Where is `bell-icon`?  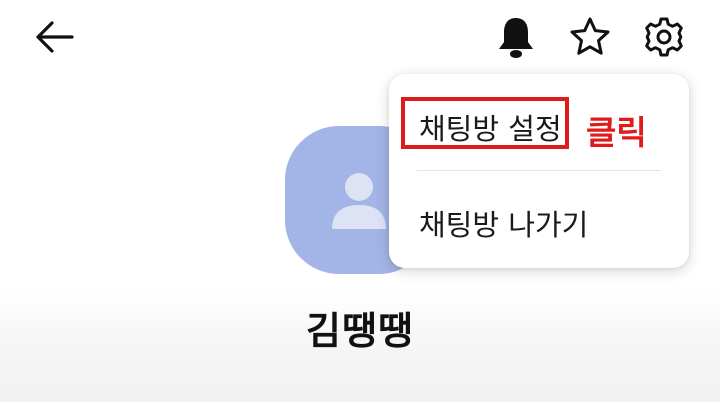 bell-icon is located at coordinates (516, 38).